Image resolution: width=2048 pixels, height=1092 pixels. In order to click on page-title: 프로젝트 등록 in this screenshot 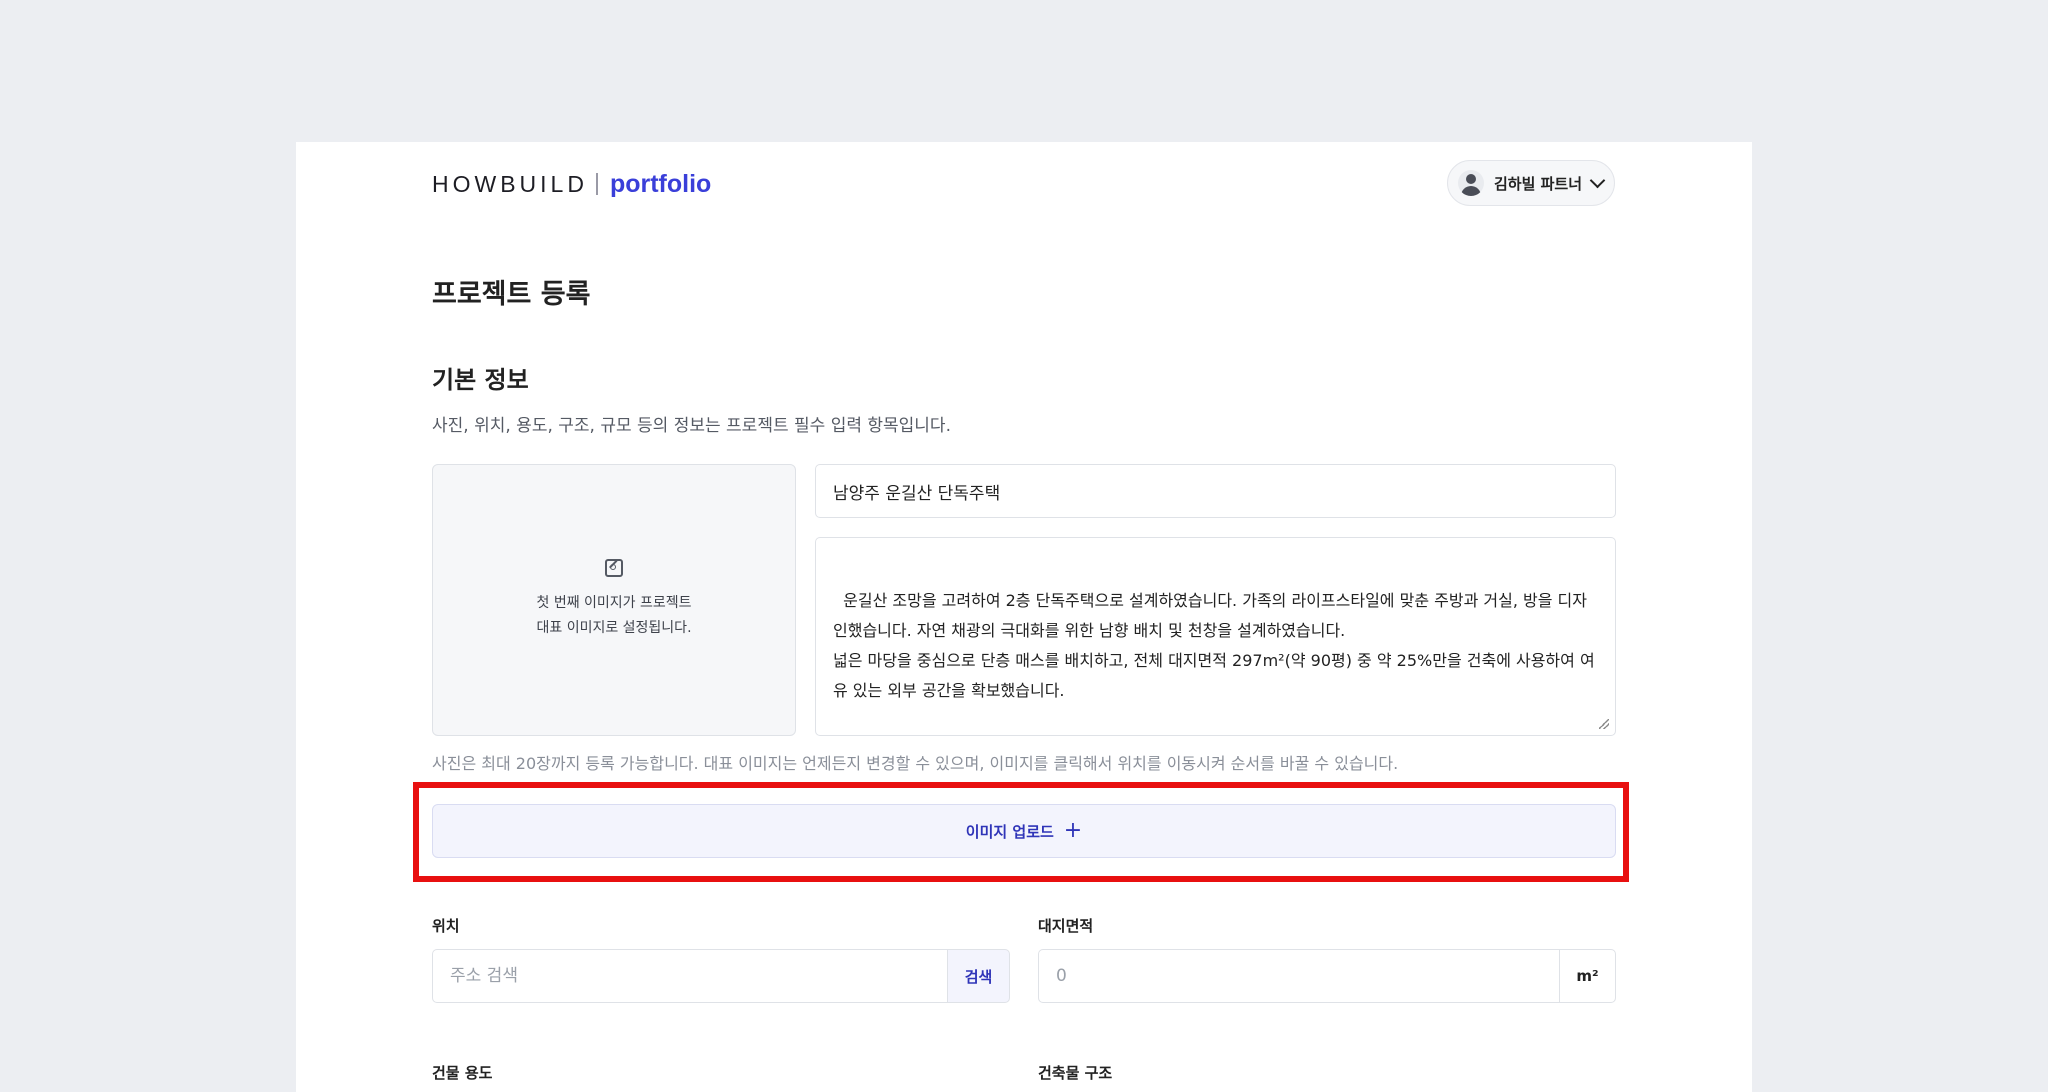, I will do `click(511, 294)`.